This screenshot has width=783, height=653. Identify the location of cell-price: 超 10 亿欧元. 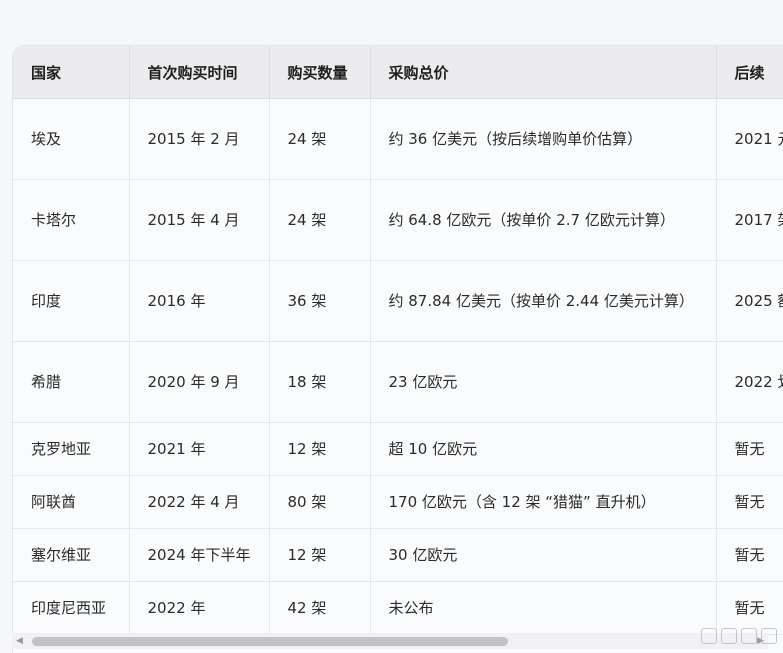
(543, 449).